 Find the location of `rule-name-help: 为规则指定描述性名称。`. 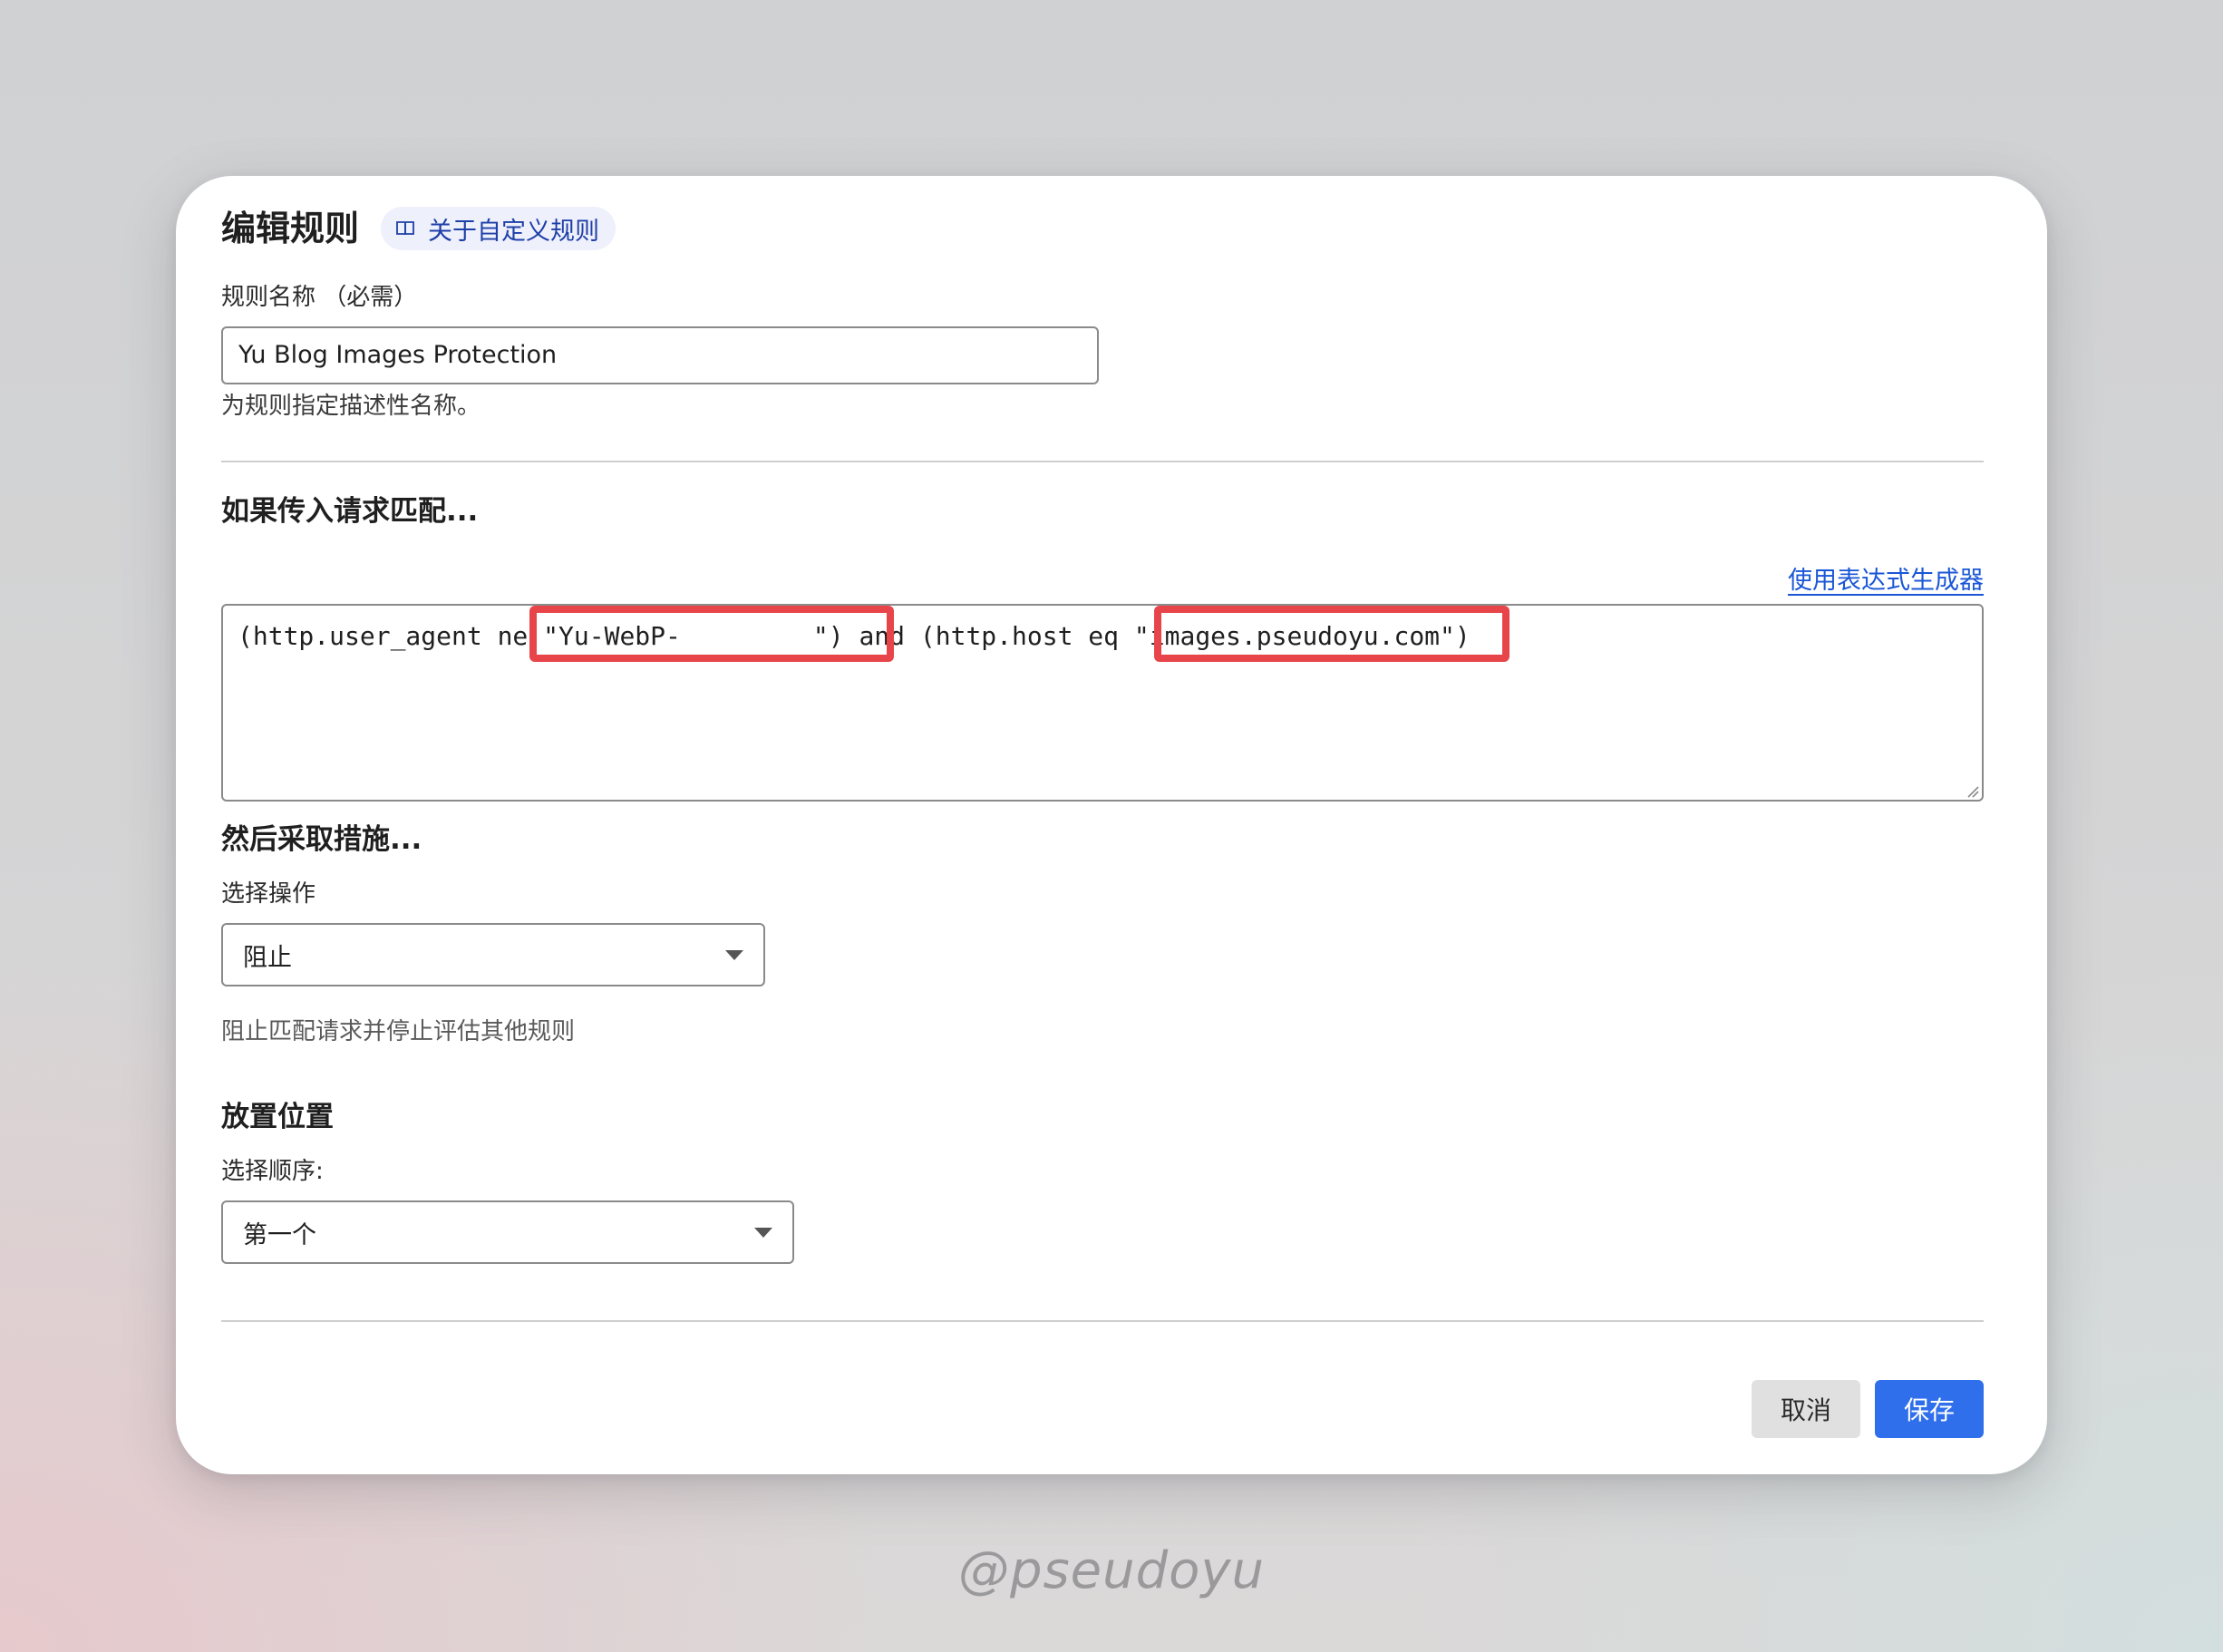

rule-name-help: 为规则指定描述性名称。 is located at coordinates (351, 407).